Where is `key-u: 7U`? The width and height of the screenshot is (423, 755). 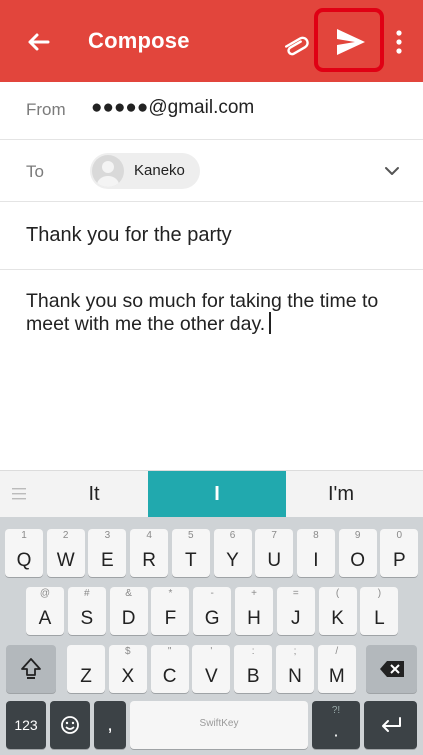 key-u: 7U is located at coordinates (274, 553).